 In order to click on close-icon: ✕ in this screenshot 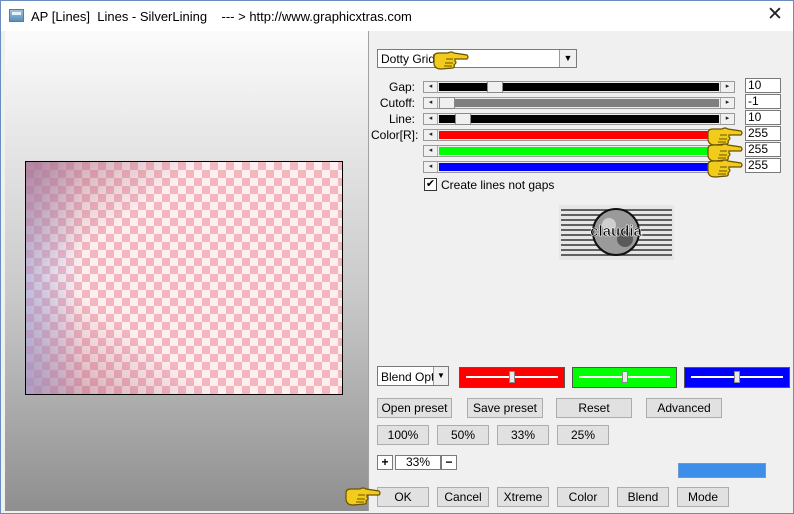, I will do `click(775, 15)`.